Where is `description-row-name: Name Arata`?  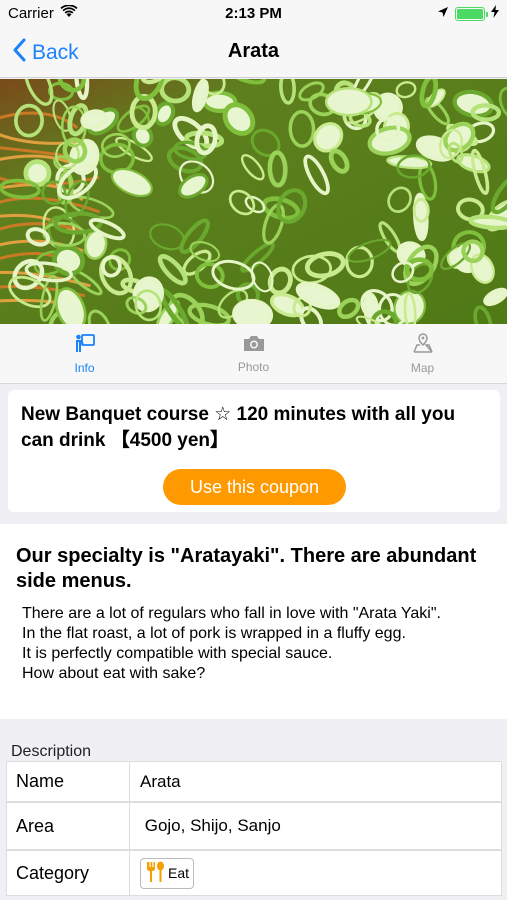 description-row-name: Name Arata is located at coordinates (254, 781).